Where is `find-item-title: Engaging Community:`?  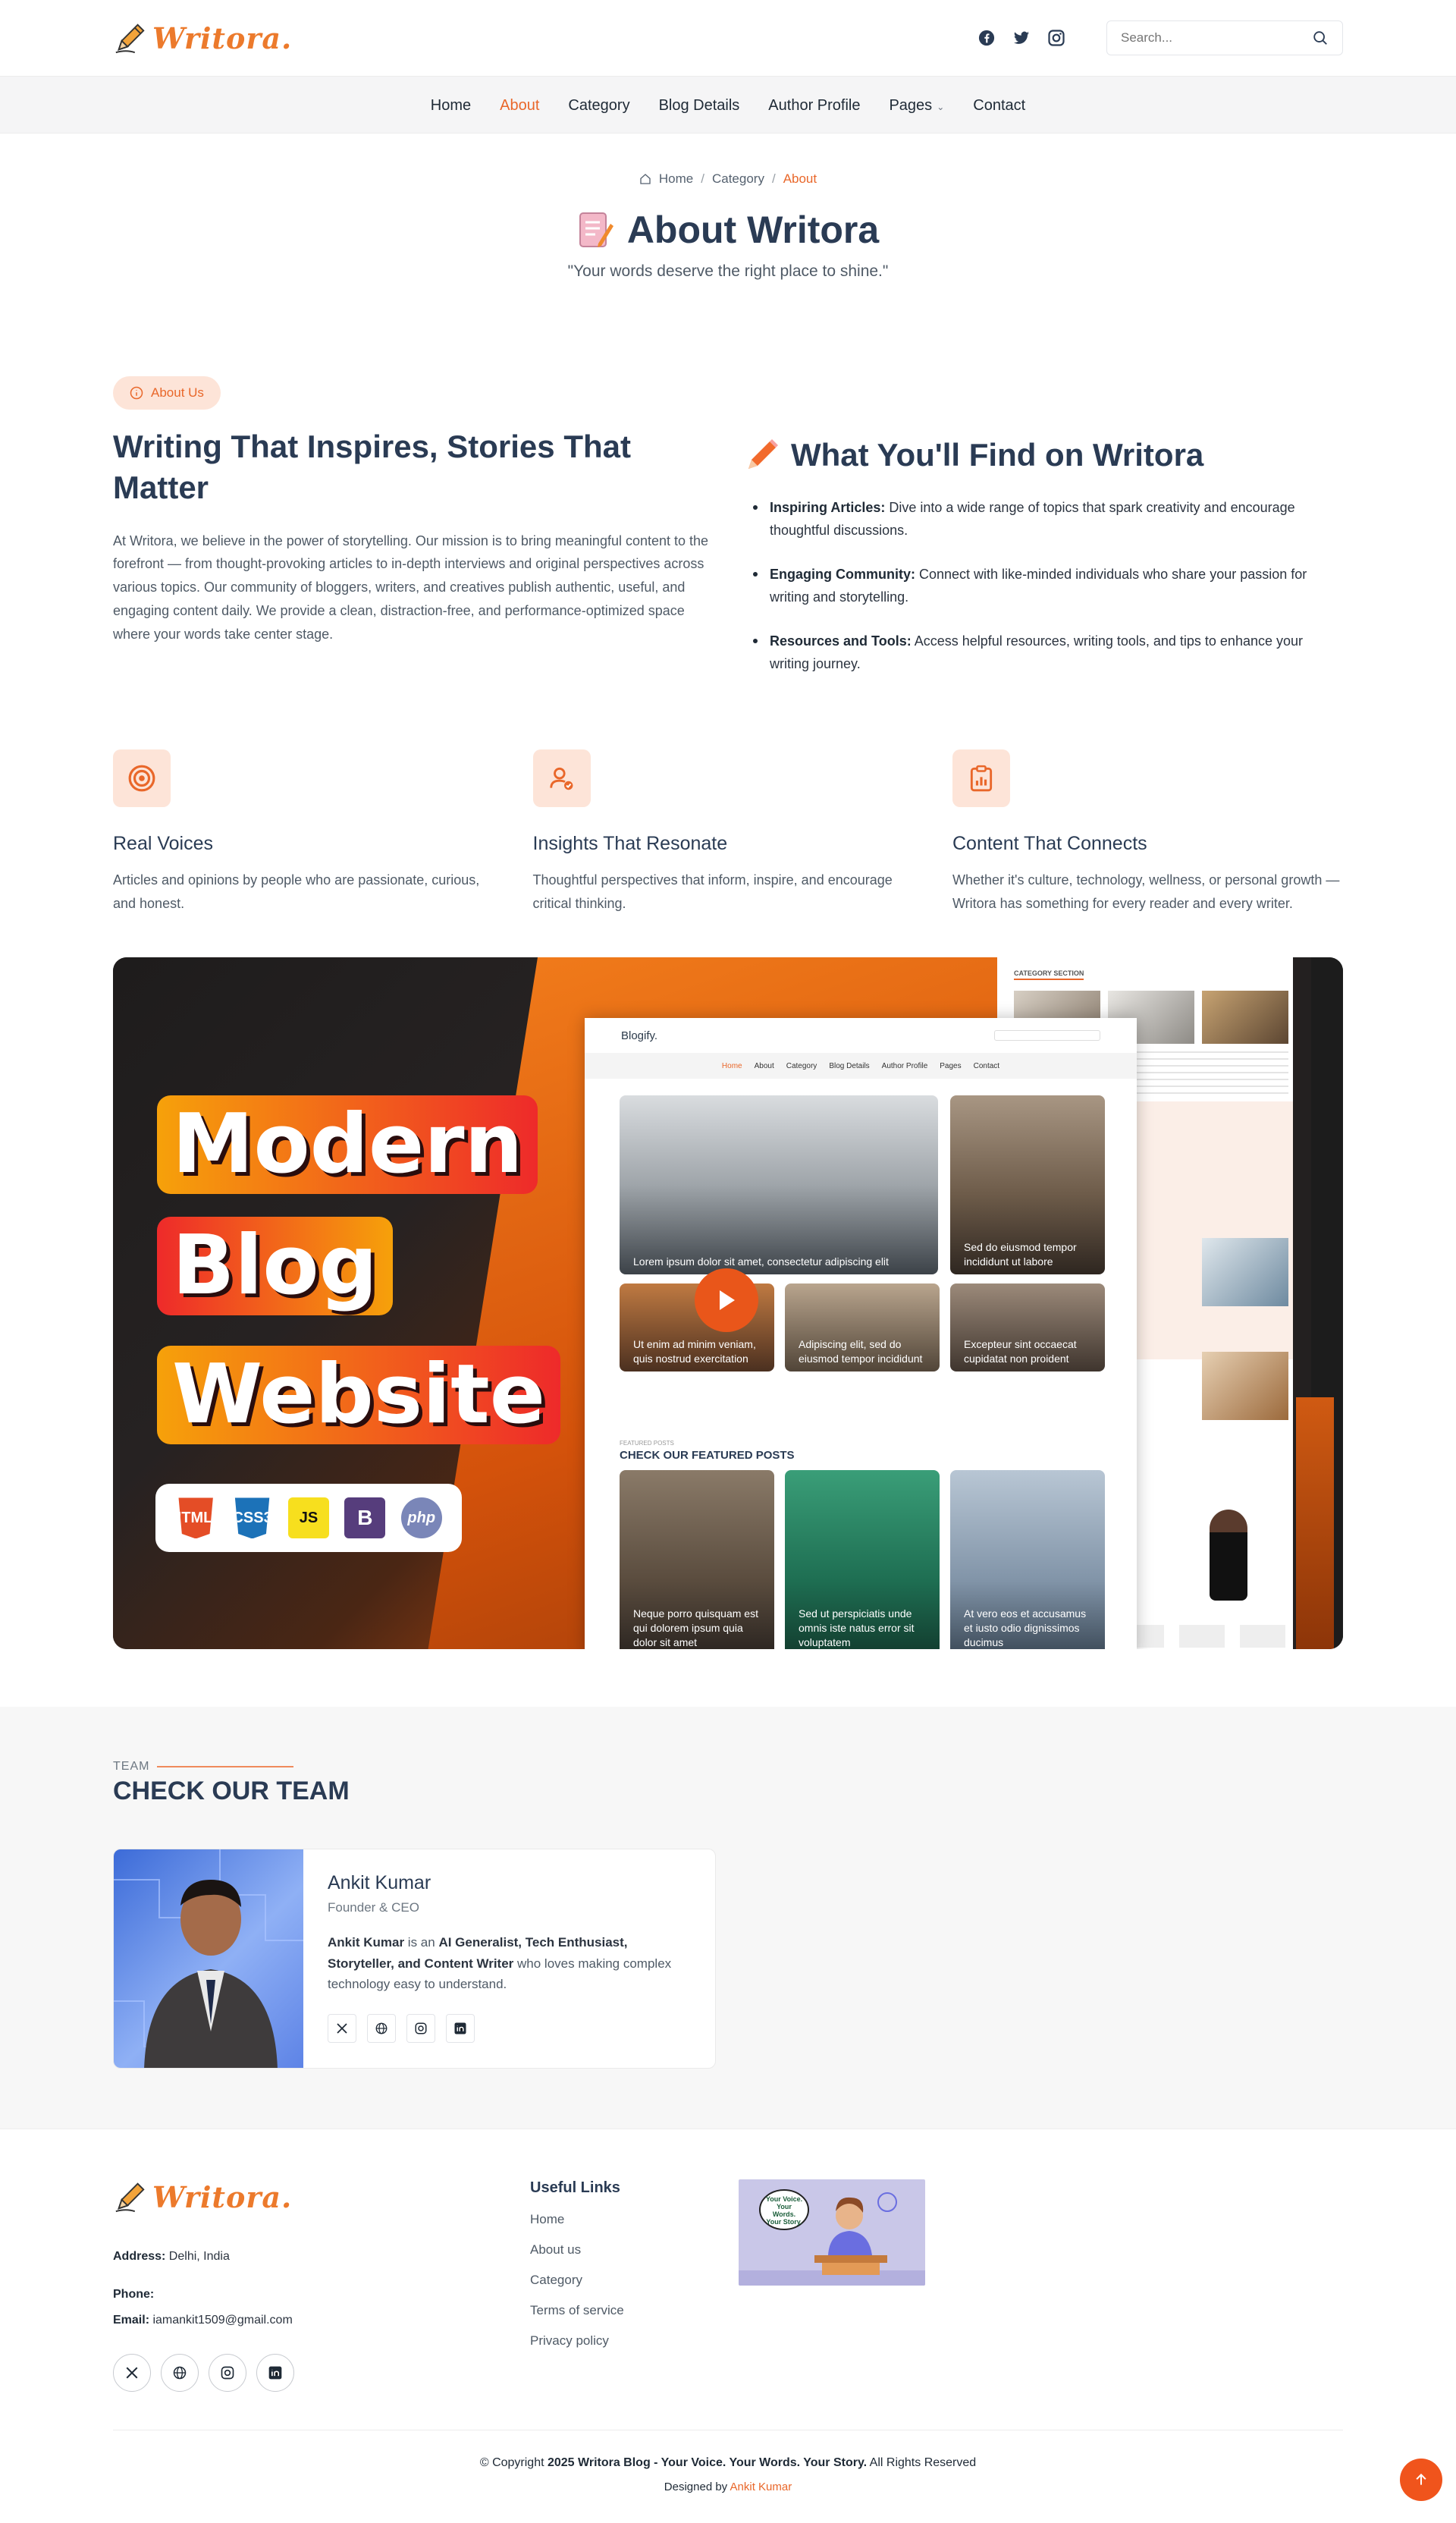
find-item-title: Engaging Community: is located at coordinates (842, 575).